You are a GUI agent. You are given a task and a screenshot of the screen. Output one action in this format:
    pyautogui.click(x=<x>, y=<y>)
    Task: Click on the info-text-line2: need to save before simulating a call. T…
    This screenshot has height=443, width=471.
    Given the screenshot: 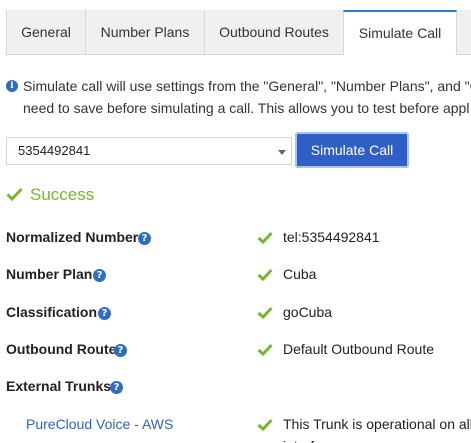 What is the action you would take?
    pyautogui.click(x=246, y=108)
    